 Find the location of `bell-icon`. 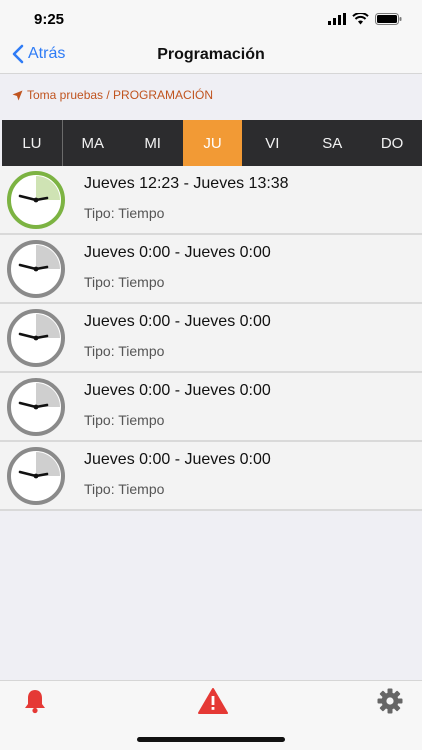

bell-icon is located at coordinates (35, 702).